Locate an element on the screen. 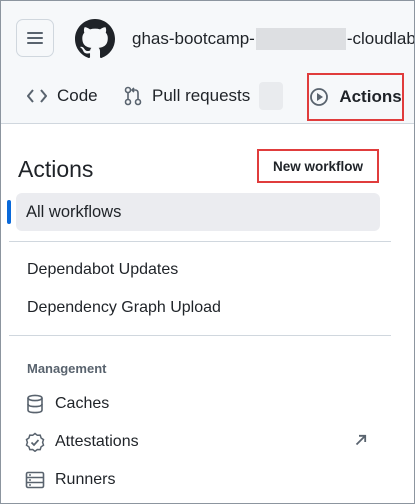 This screenshot has width=415, height=504. tab-code-label: Code is located at coordinates (77, 95).